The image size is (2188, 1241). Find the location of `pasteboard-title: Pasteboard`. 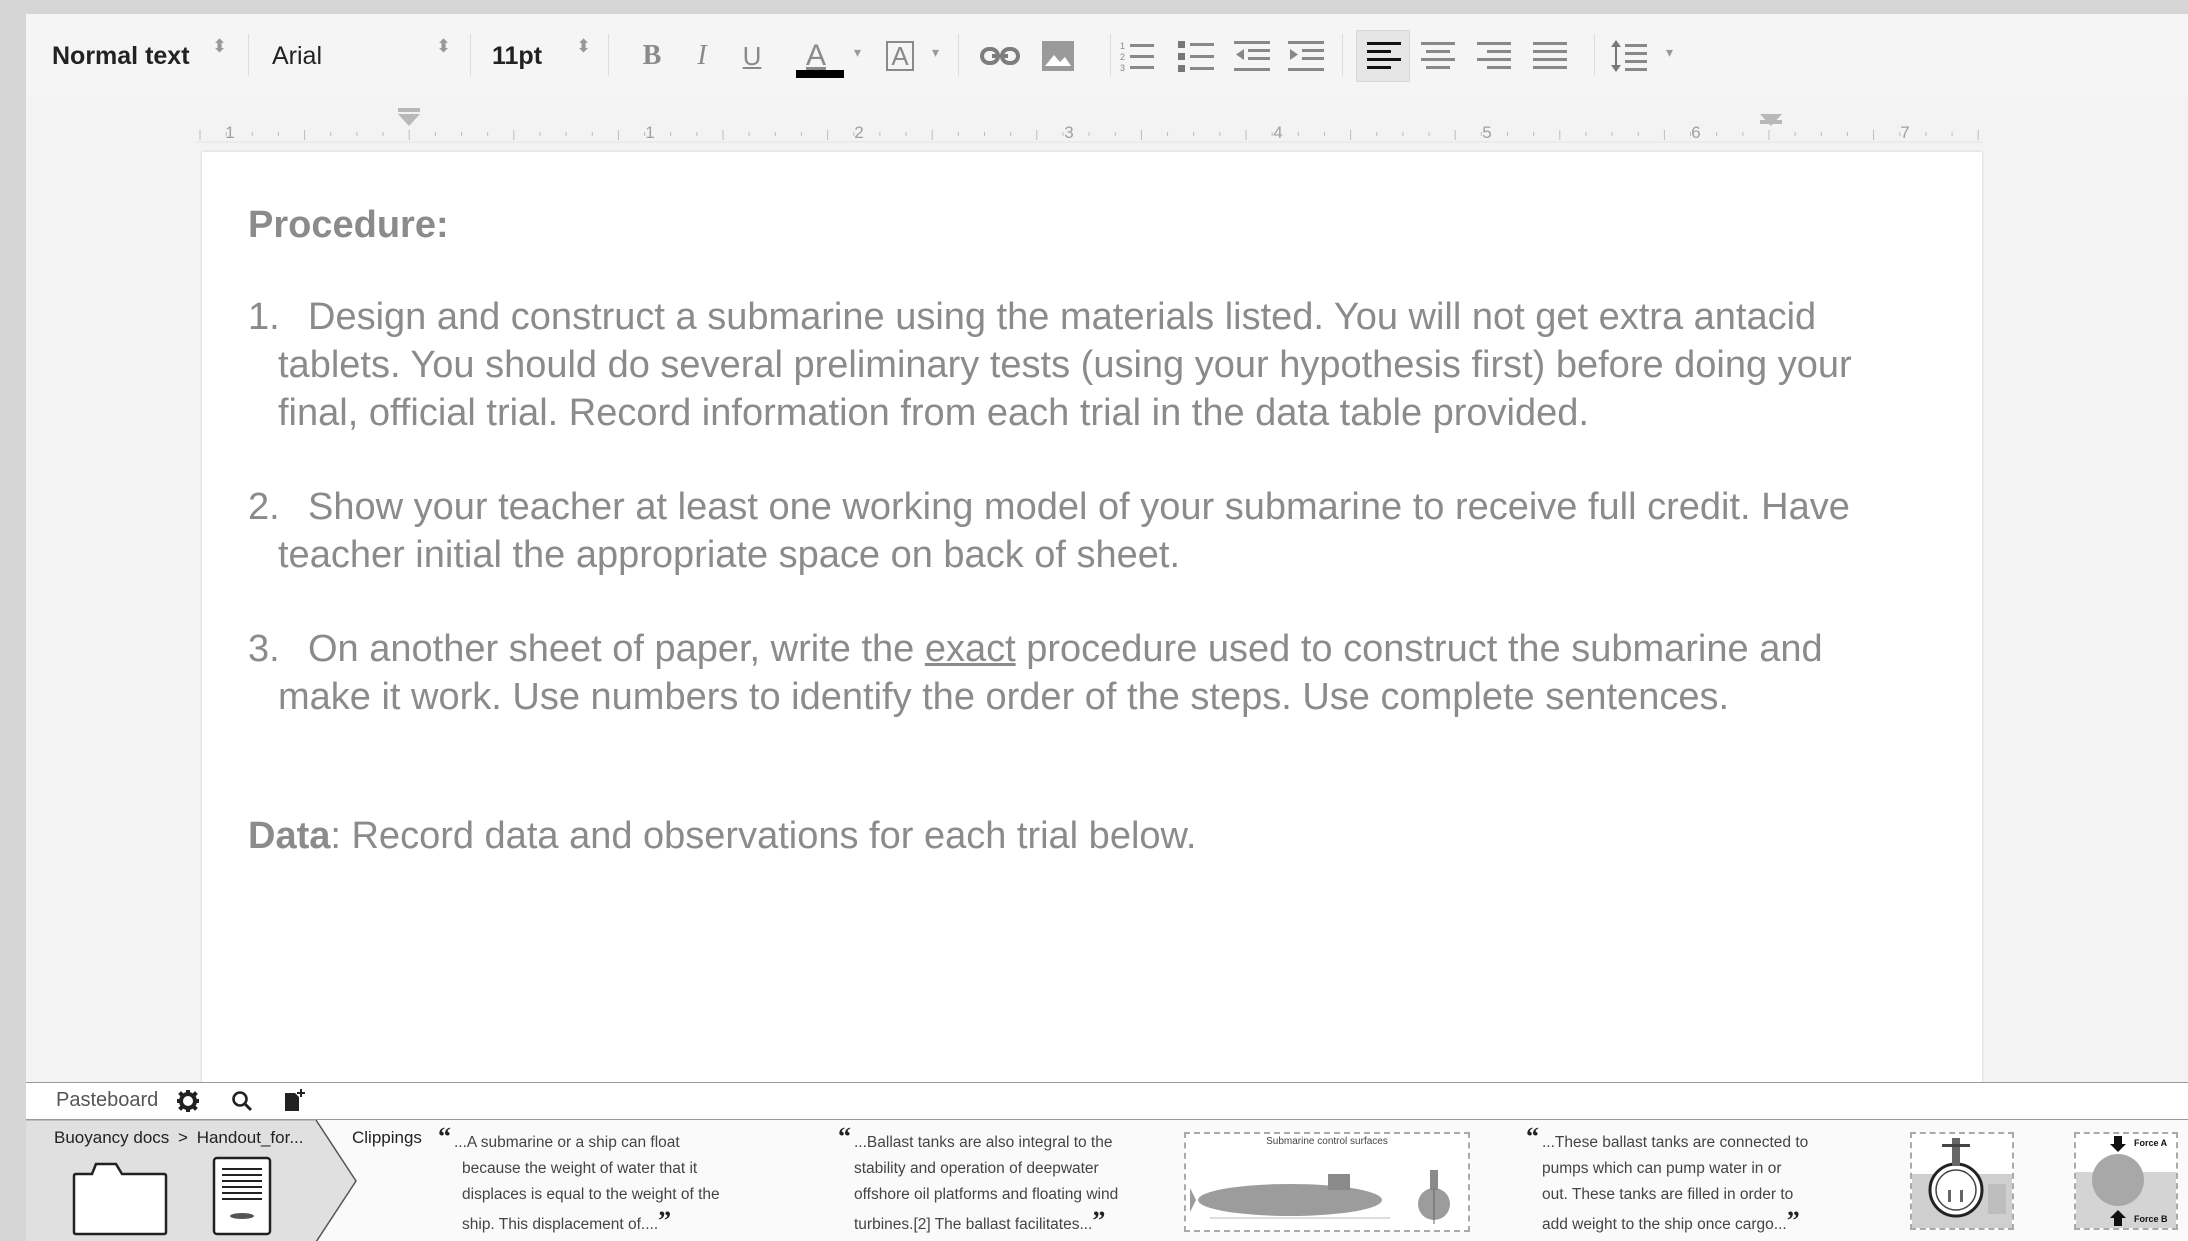

pasteboard-title: Pasteboard is located at coordinates (107, 1100).